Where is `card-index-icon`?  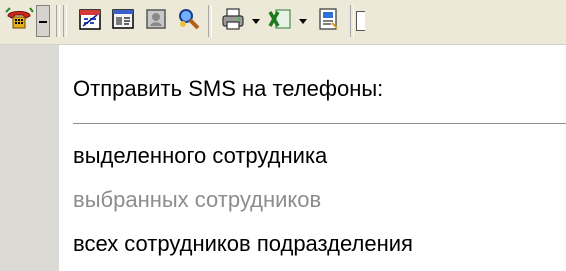
card-index-icon is located at coordinates (123, 21).